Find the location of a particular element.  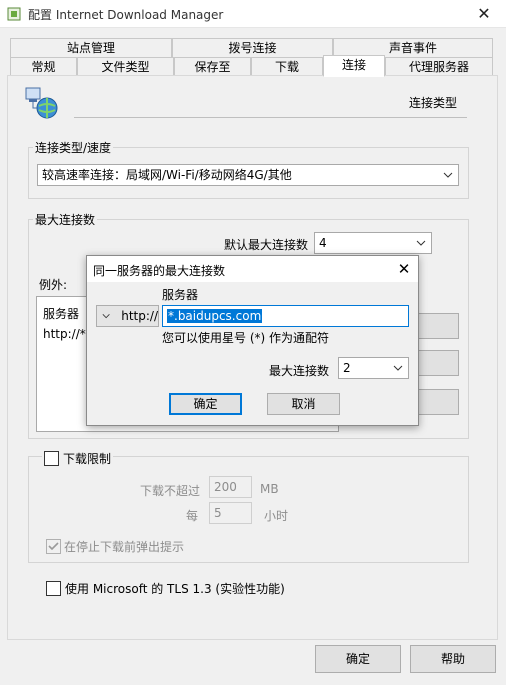

tab-downloads: 下载 is located at coordinates (287, 67).